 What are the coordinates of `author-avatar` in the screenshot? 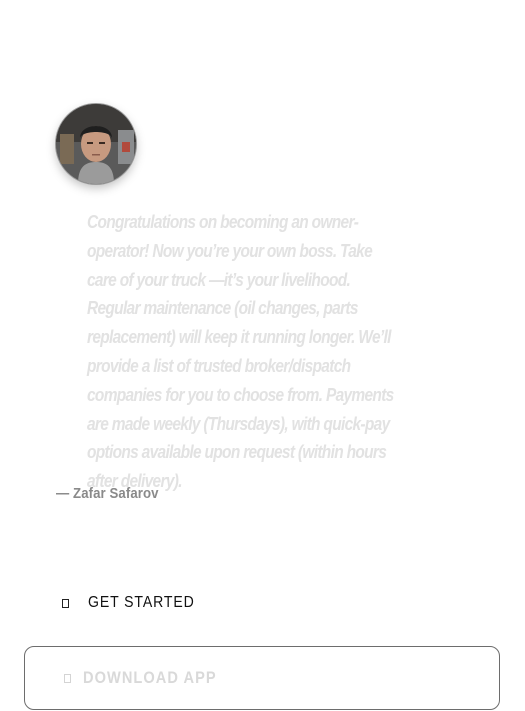 It's located at (96, 144).